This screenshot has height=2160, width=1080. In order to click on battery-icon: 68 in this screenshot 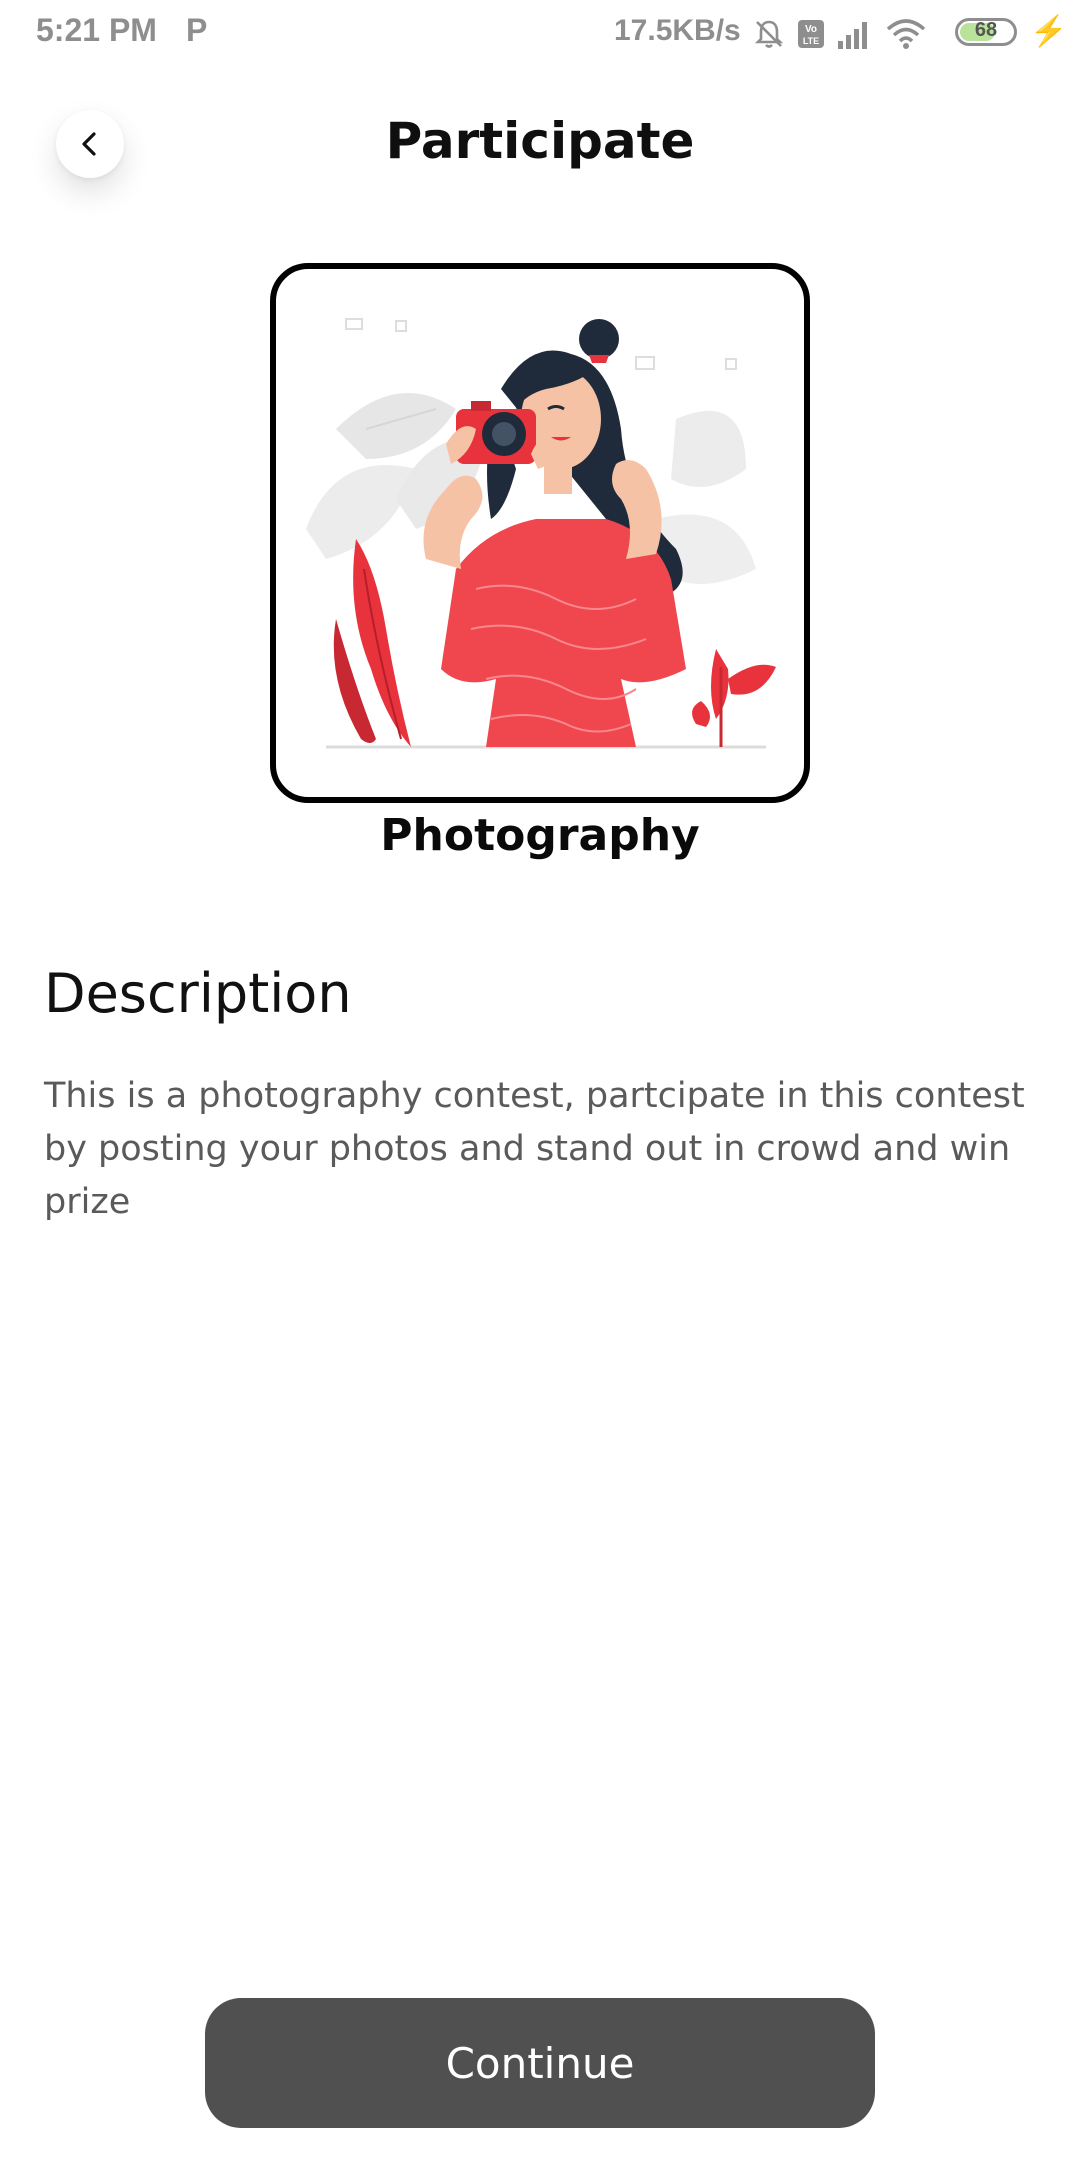, I will do `click(986, 32)`.